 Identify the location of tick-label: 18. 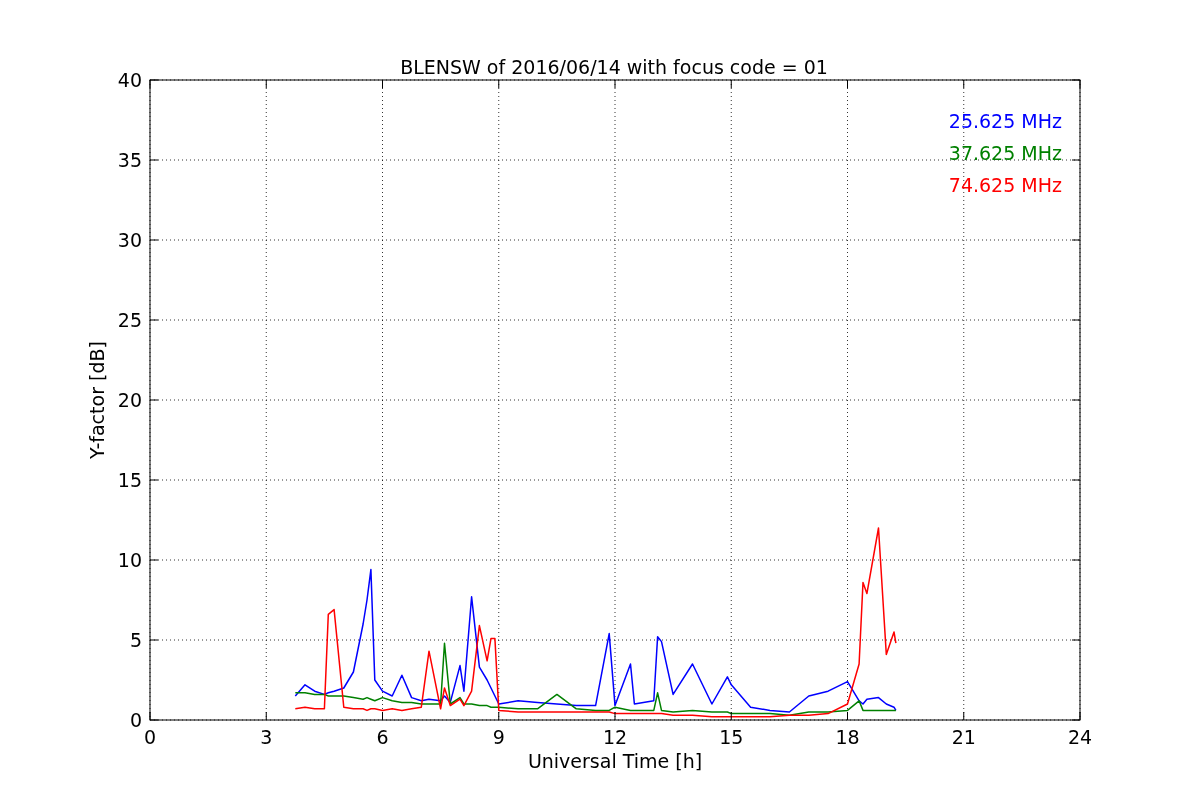
(847, 737).